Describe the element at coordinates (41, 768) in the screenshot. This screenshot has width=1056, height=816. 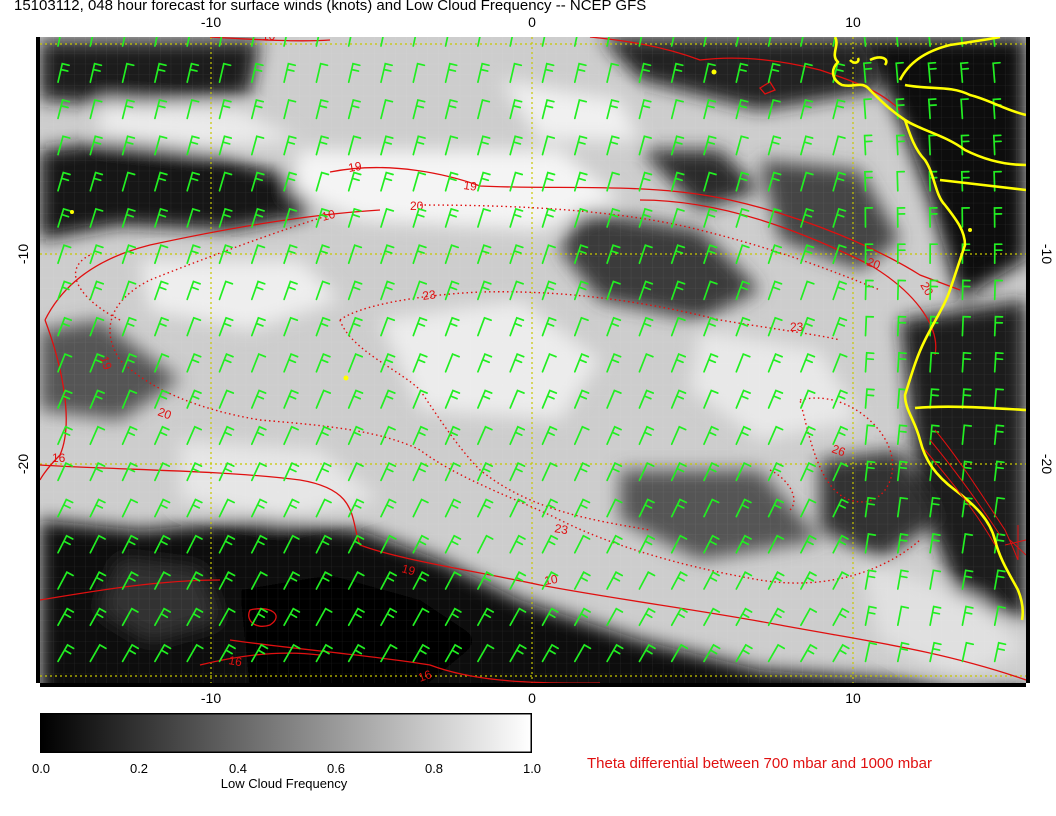
I see `colorbar-tick: 0.0` at that location.